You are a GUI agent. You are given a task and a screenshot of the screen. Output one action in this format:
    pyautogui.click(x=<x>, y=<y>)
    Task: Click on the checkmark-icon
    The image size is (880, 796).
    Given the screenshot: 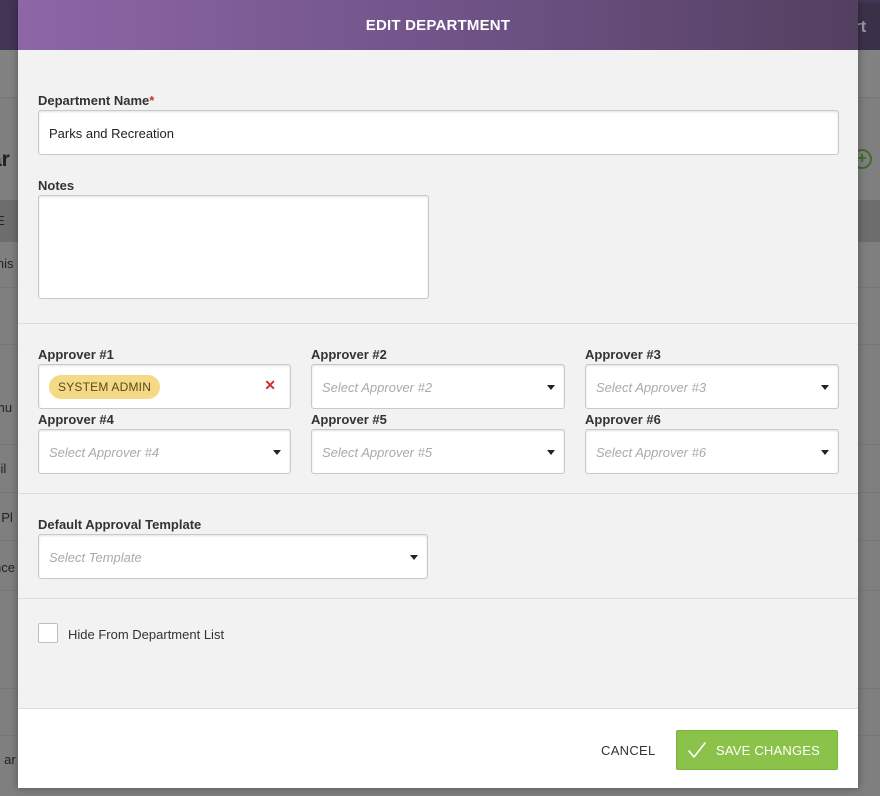 What is the action you would take?
    pyautogui.click(x=697, y=750)
    